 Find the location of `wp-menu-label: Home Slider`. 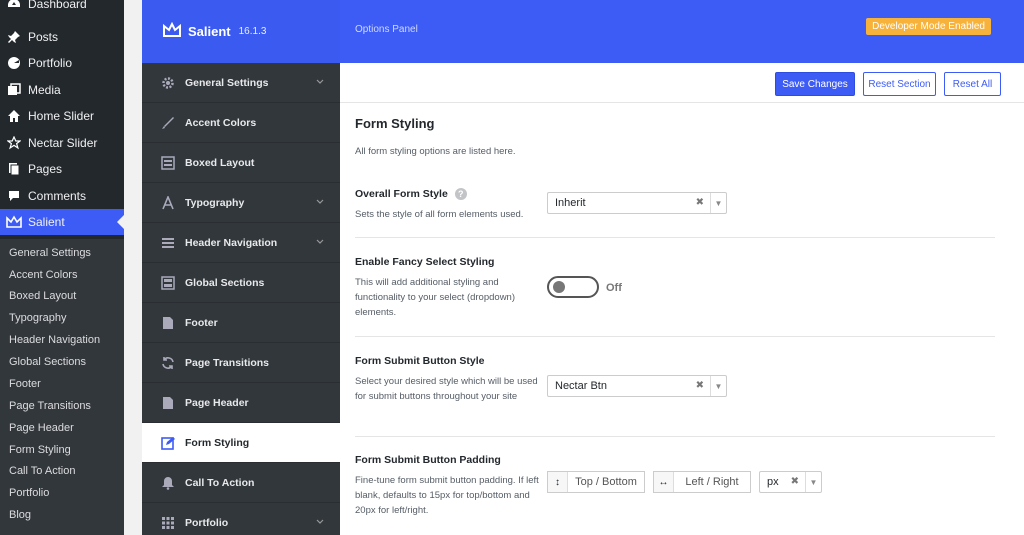

wp-menu-label: Home Slider is located at coordinates (61, 116).